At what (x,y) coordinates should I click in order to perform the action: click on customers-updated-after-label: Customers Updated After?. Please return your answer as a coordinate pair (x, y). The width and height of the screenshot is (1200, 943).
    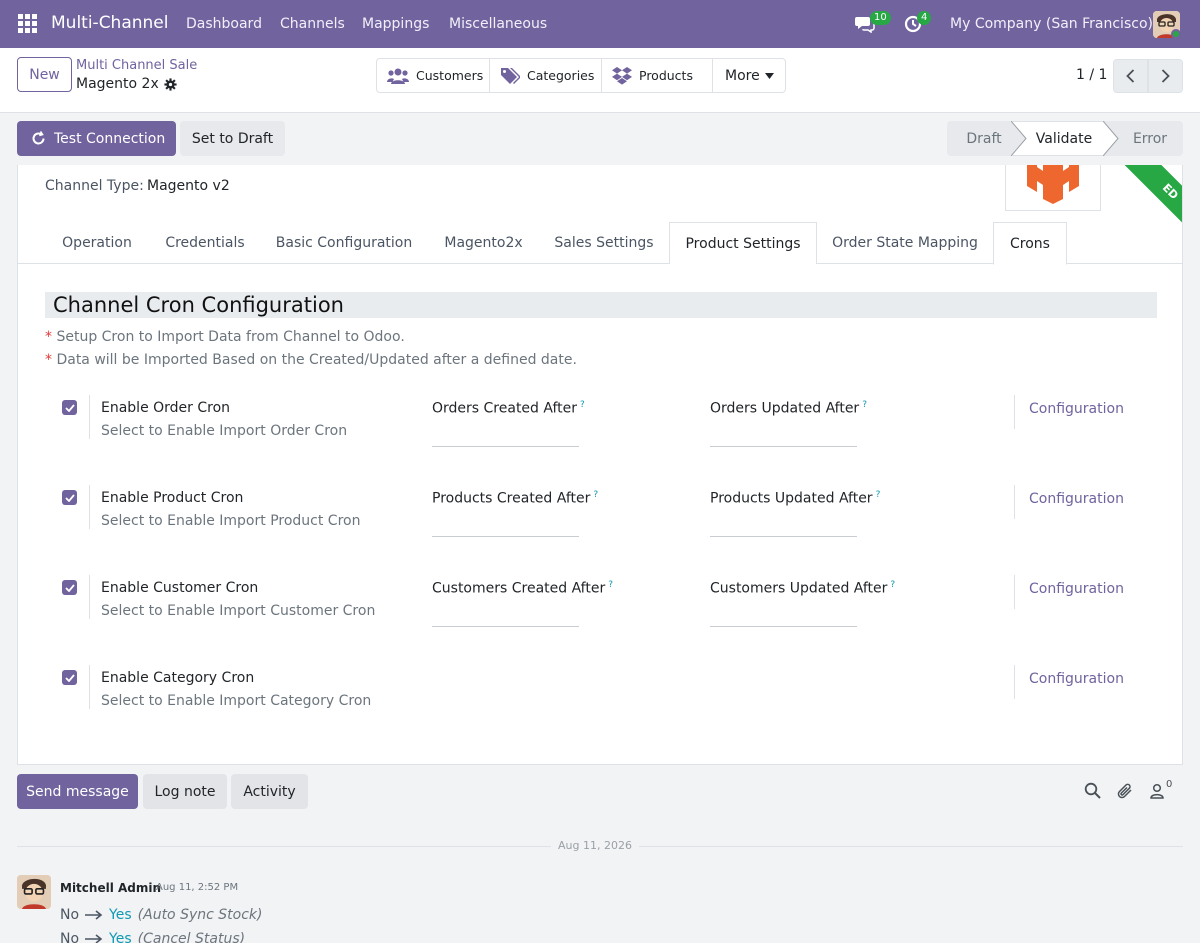
    Looking at the image, I should click on (802, 588).